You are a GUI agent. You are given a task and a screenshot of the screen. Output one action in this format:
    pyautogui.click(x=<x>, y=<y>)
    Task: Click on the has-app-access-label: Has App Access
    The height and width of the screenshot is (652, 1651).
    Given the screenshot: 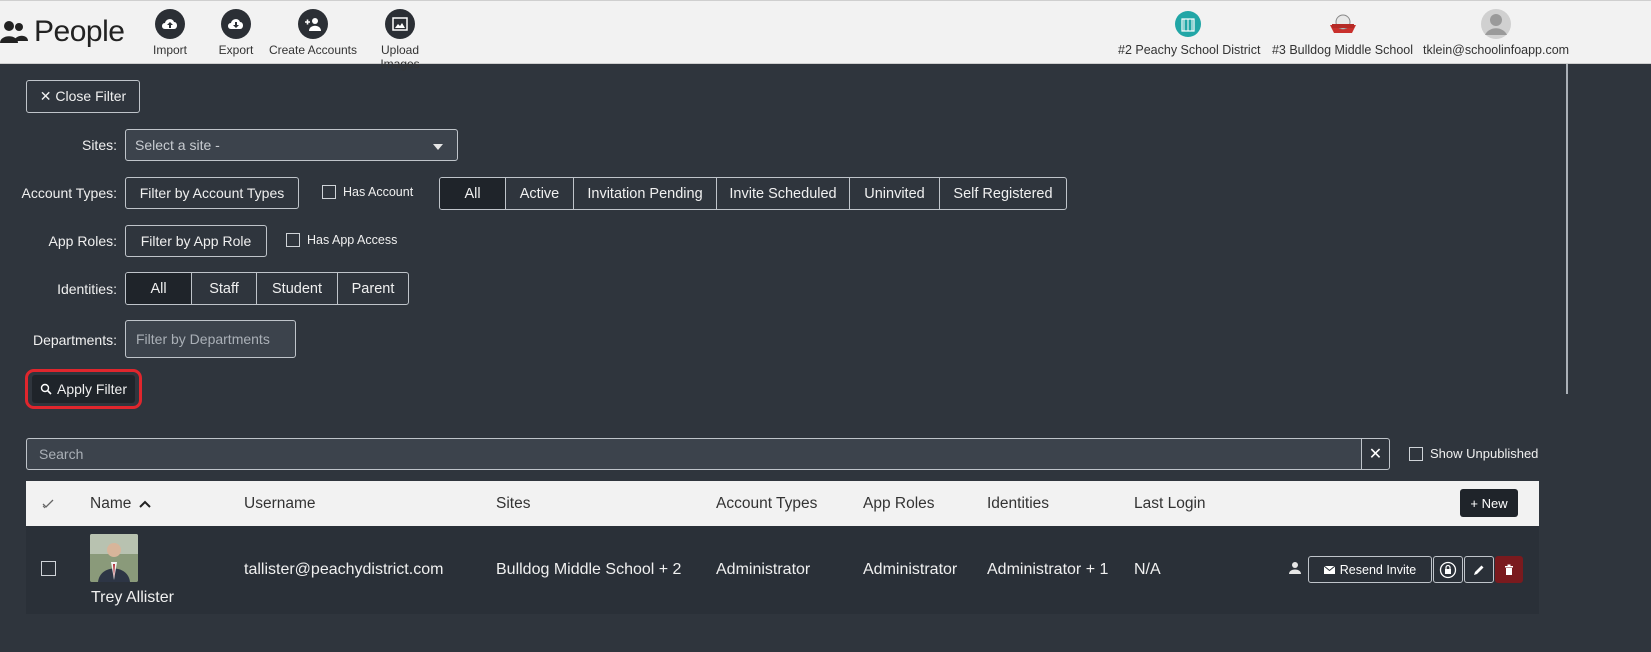 What is the action you would take?
    pyautogui.click(x=352, y=240)
    